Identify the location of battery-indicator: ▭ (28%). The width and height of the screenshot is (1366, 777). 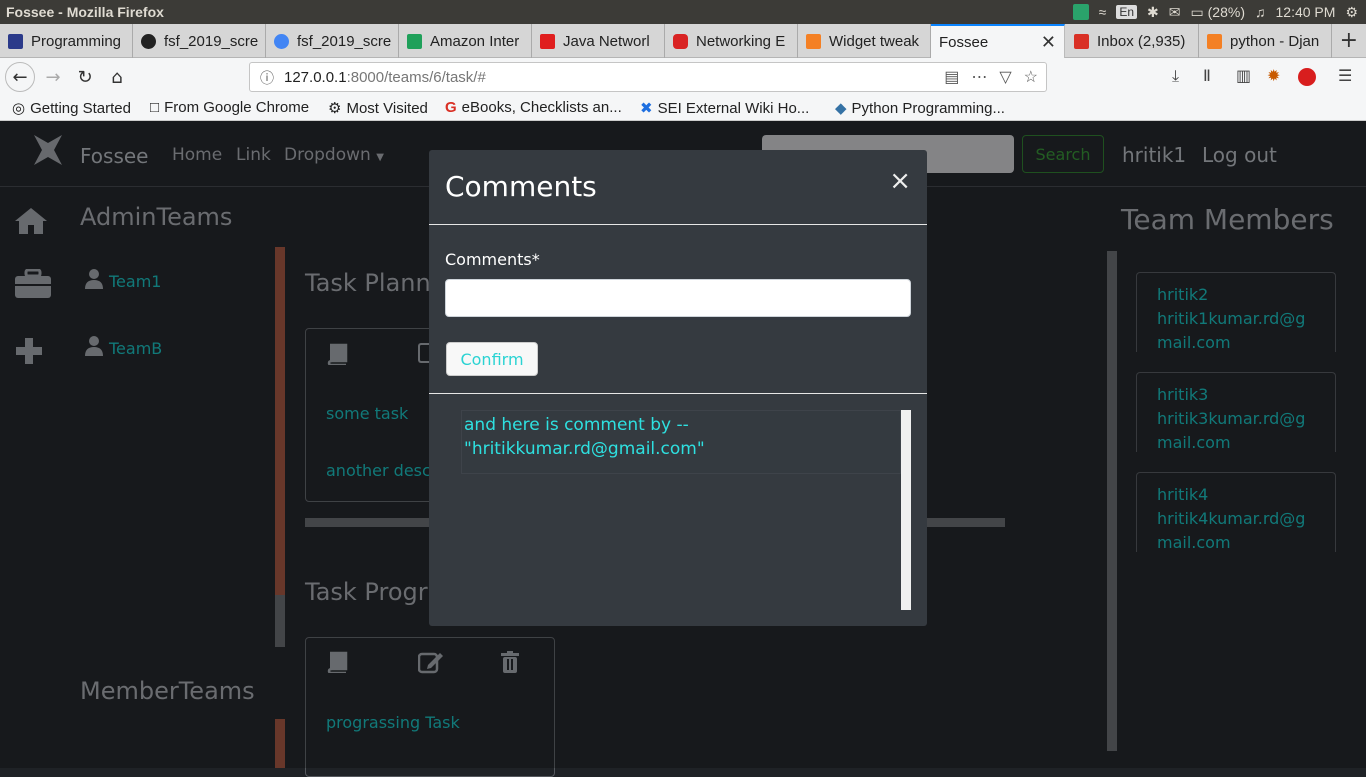
(1218, 12).